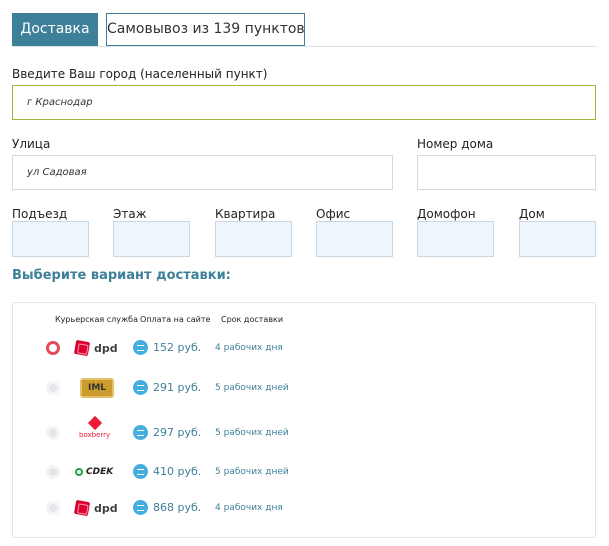 This screenshot has height=546, width=609. I want to click on service-name: CDEK, so click(100, 472).